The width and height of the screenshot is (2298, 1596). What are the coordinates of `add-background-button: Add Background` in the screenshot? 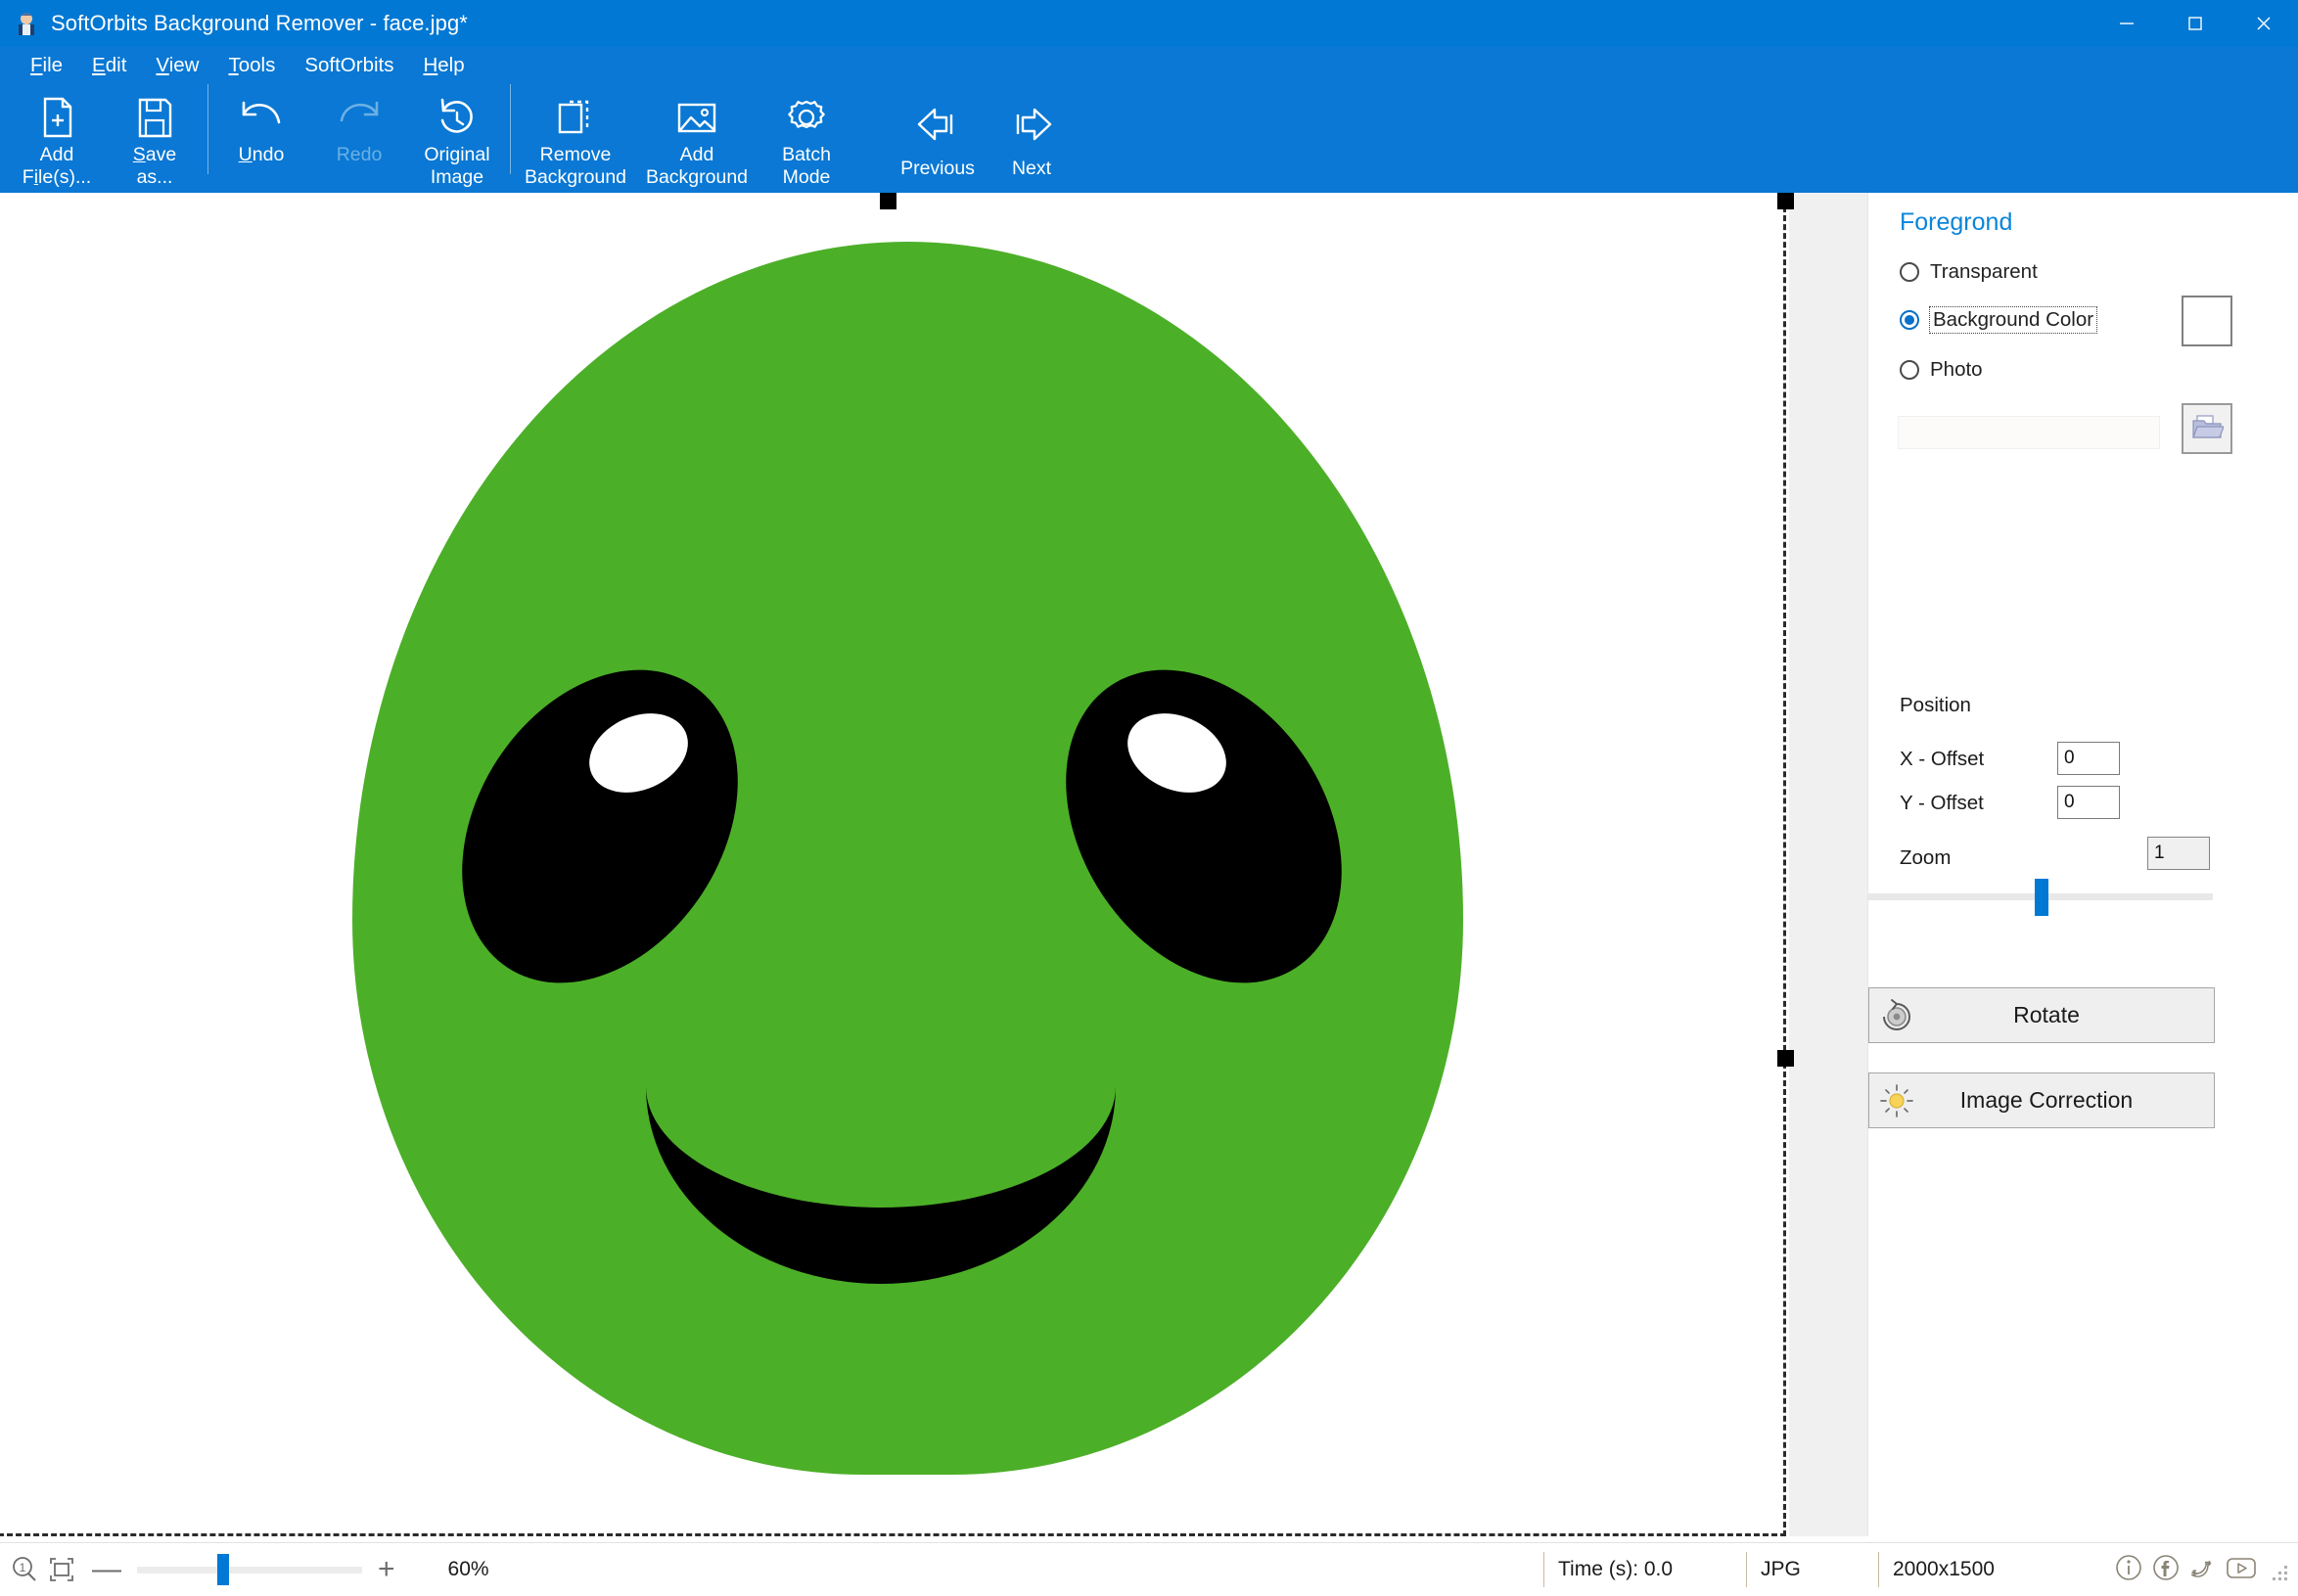 It's located at (697, 136).